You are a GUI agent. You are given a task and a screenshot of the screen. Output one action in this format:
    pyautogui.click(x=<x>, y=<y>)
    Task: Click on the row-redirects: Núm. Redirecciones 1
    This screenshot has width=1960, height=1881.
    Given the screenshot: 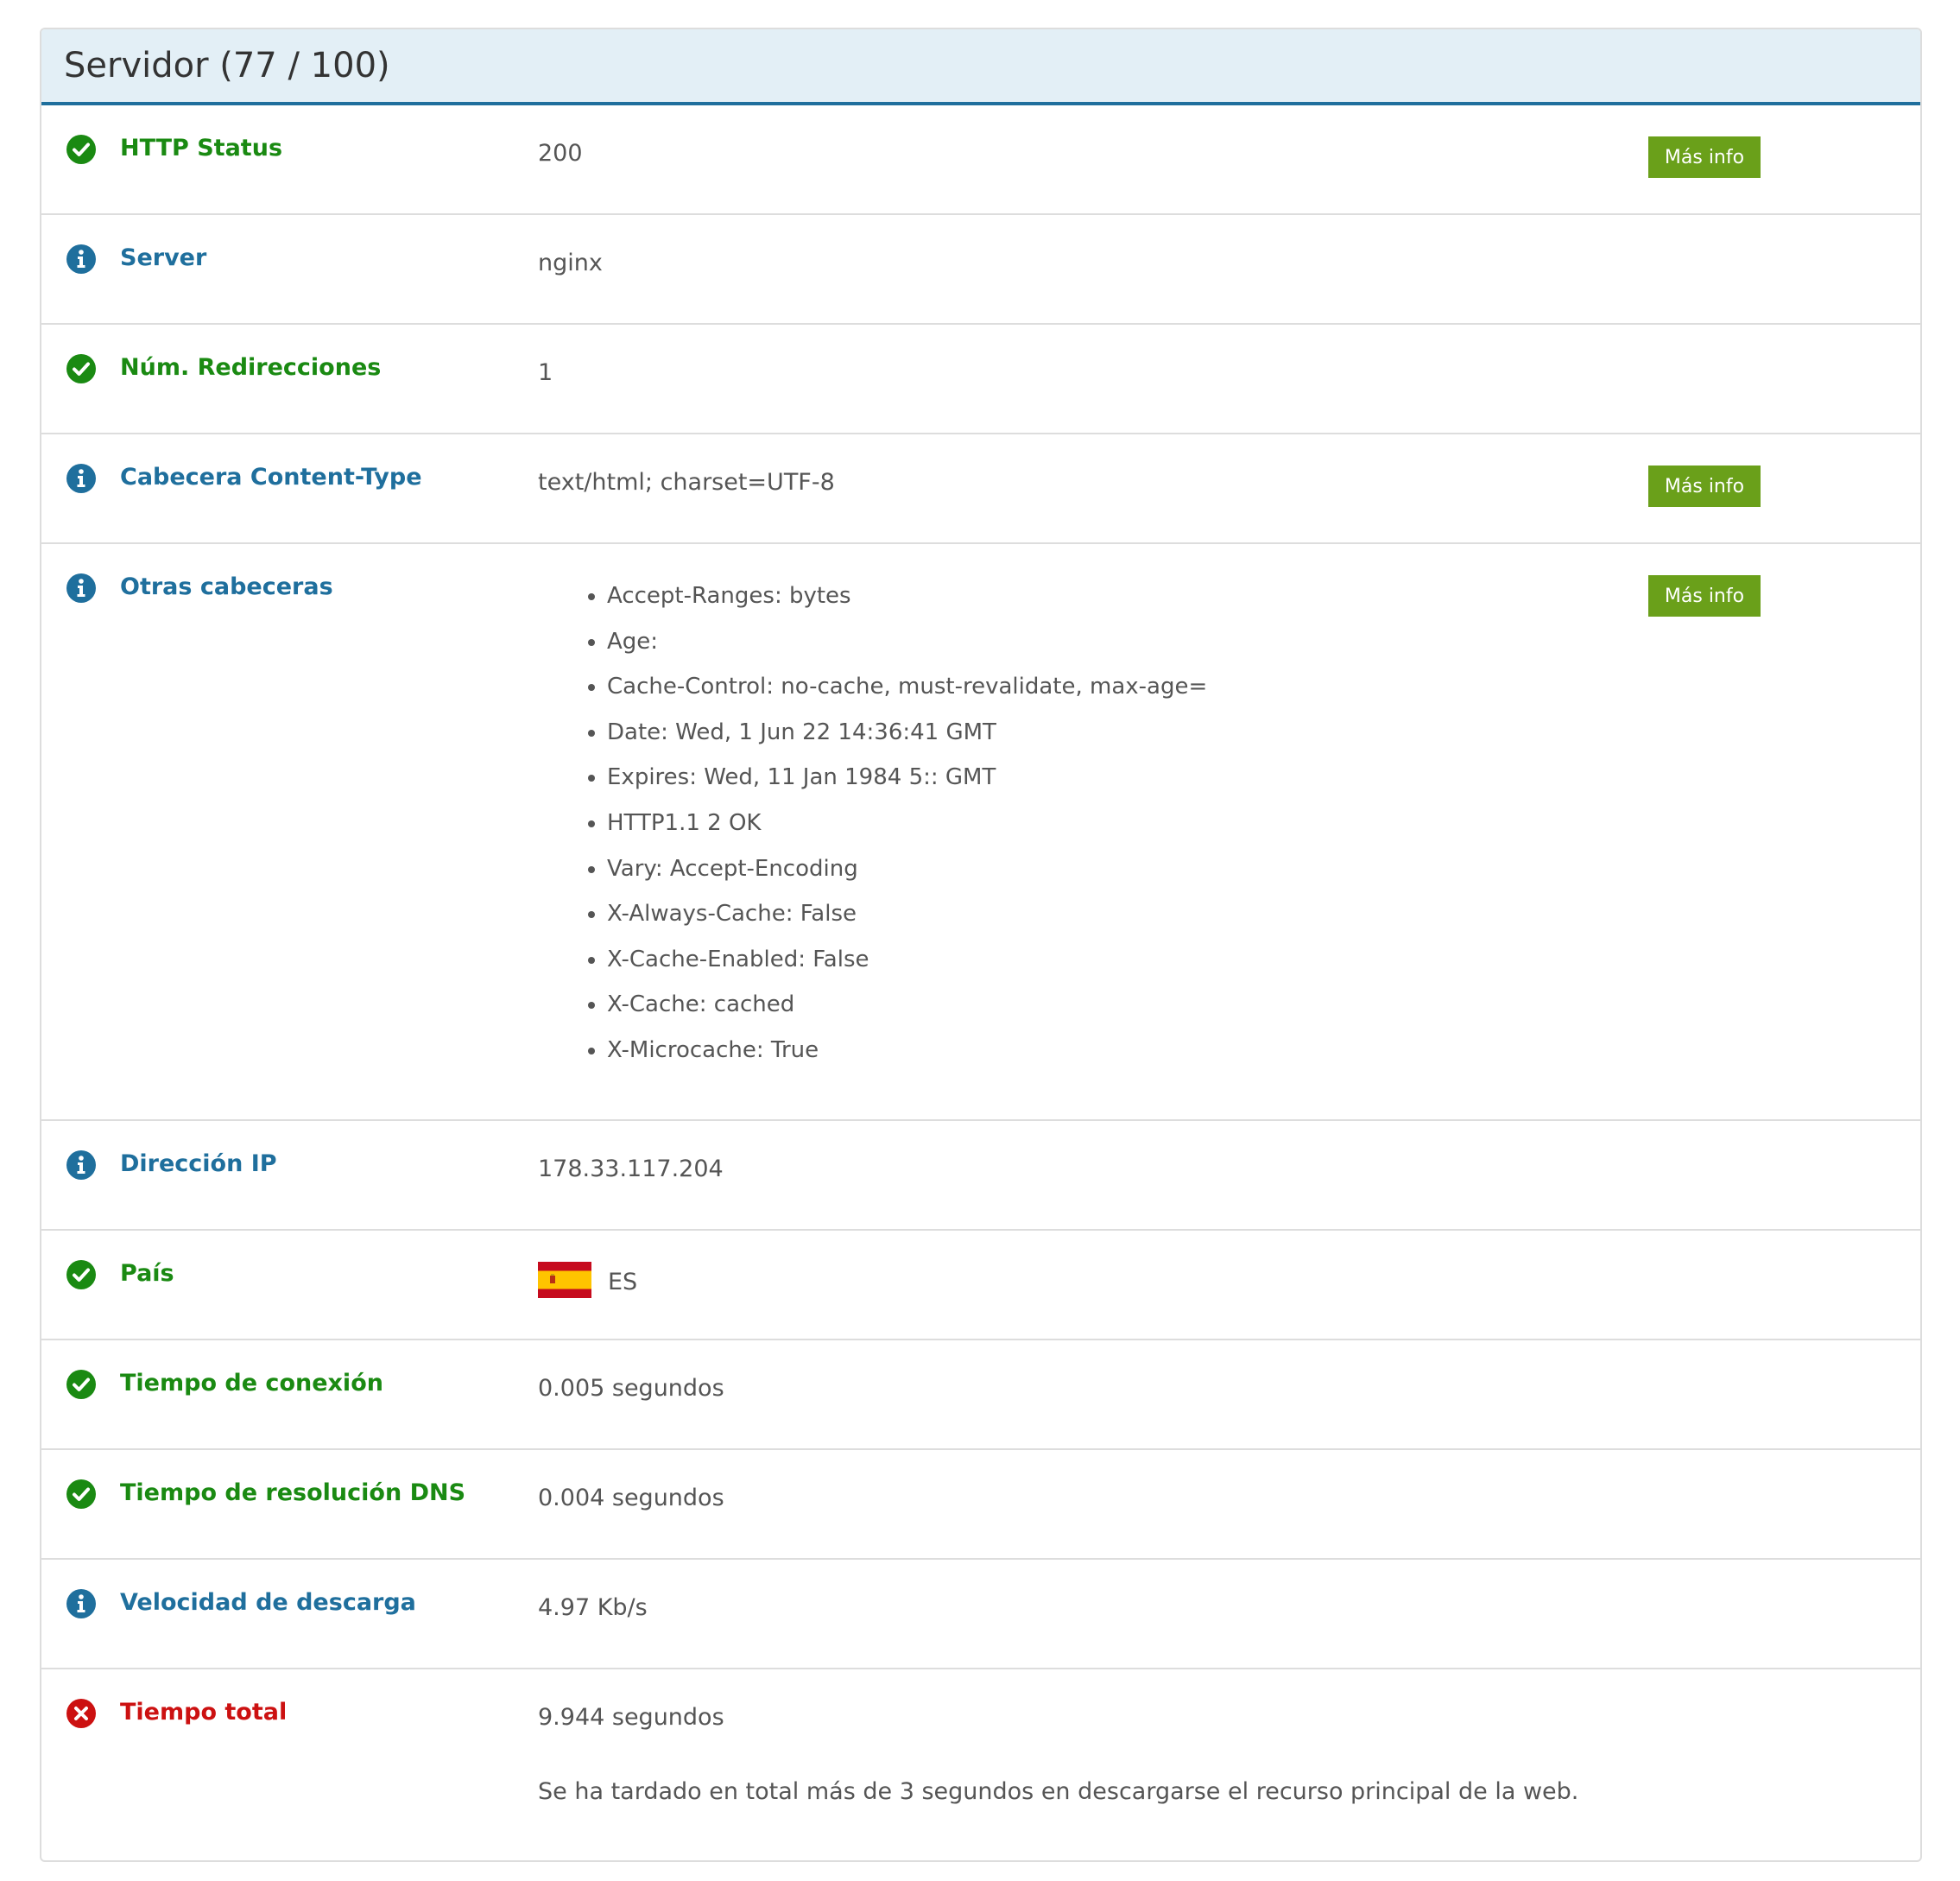 What is the action you would take?
    pyautogui.click(x=980, y=379)
    